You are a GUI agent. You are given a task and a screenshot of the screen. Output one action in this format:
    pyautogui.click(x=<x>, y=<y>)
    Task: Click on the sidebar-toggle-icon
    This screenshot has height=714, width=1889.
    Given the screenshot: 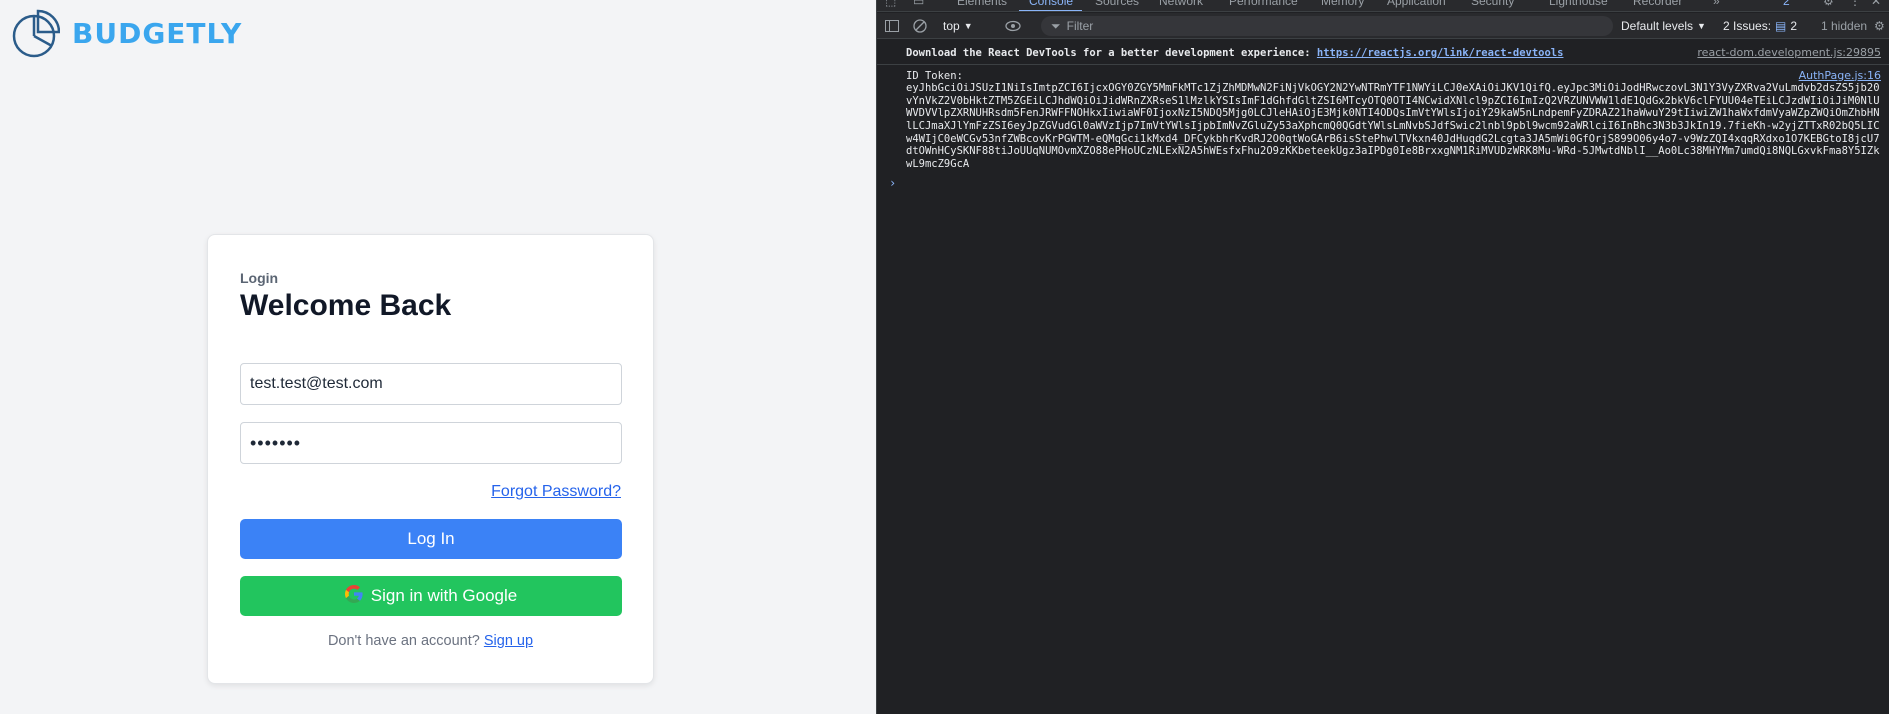 What is the action you would take?
    pyautogui.click(x=892, y=26)
    